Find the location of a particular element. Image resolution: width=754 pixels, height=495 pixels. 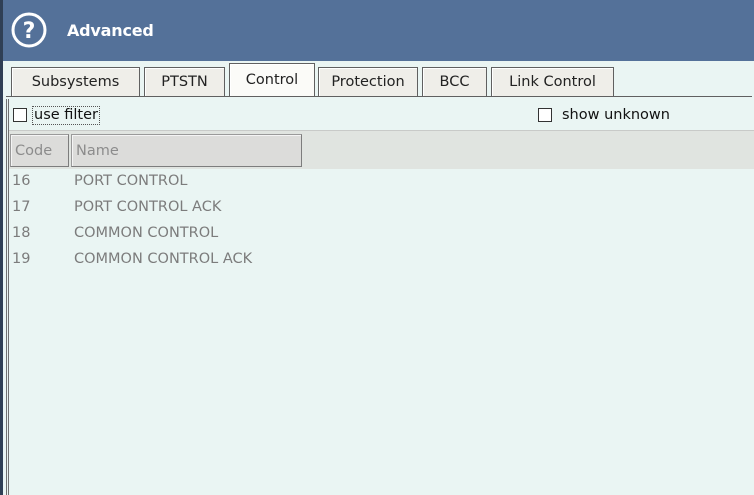

tab-subsystems: Subsystems is located at coordinates (75, 81).